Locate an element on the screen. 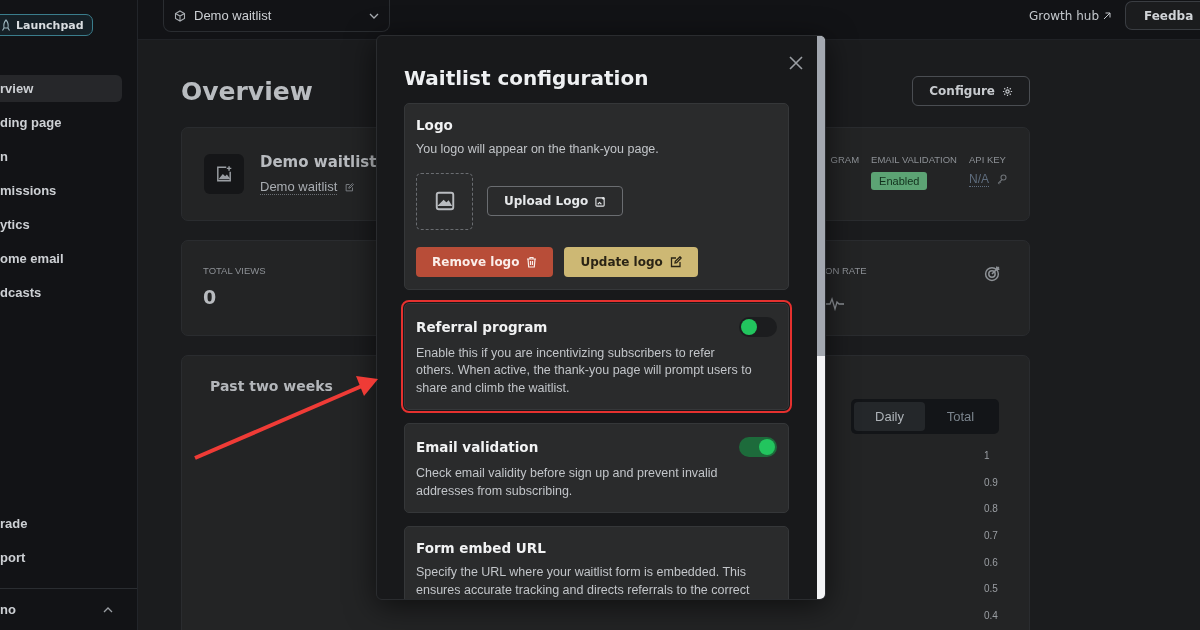  add-image-icon is located at coordinates (224, 174).